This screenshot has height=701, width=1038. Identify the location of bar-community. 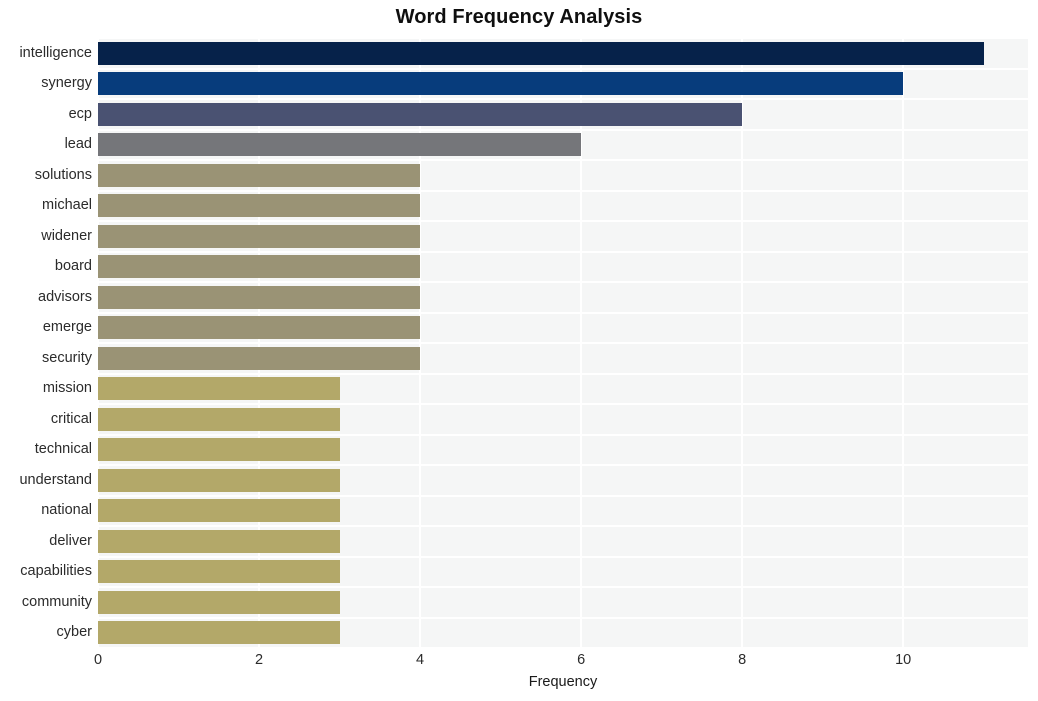
(219, 602).